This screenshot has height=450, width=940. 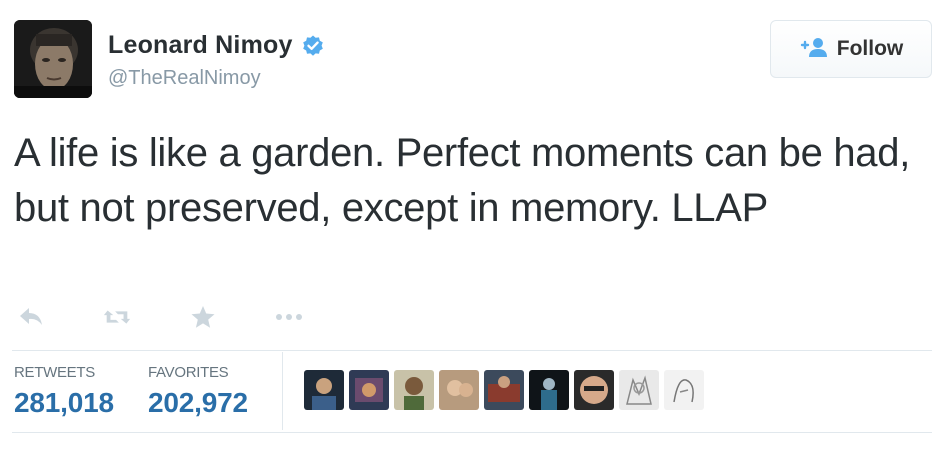 I want to click on author-name-row: Leonard Nimoy, so click(x=216, y=45).